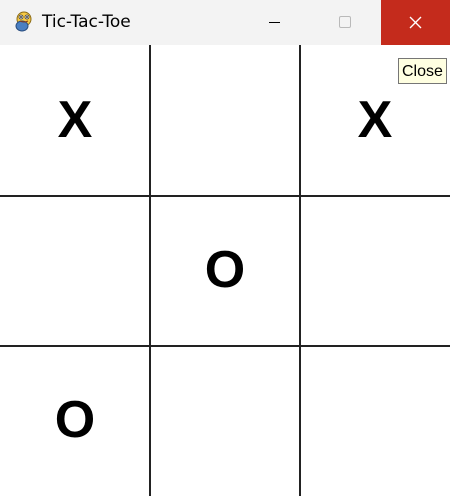 The image size is (450, 496). I want to click on minimize-icon, so click(274, 22).